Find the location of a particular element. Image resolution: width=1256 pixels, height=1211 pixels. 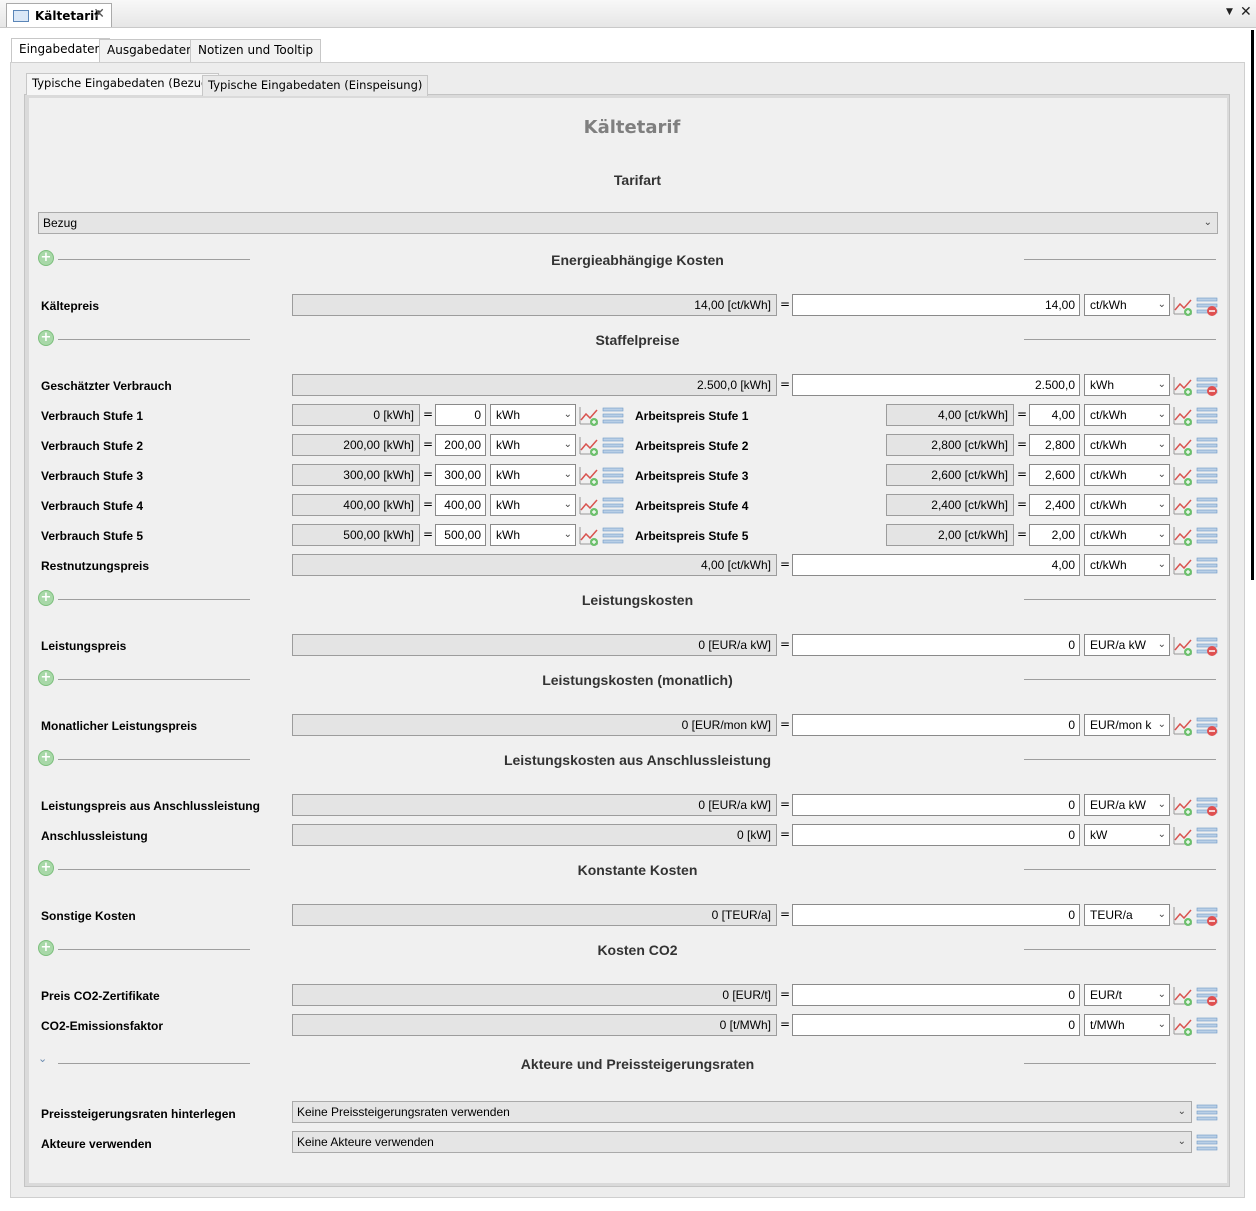

unit-select-leistungspreis: EUR/a kW ⌄ is located at coordinates (1127, 645).